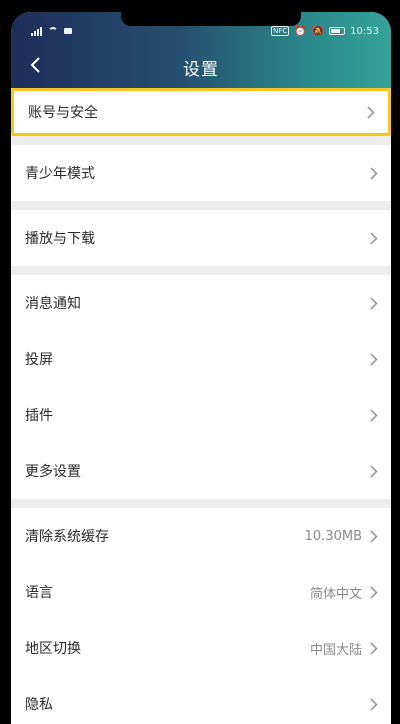  I want to click on settings-item-label: 语言, so click(39, 593).